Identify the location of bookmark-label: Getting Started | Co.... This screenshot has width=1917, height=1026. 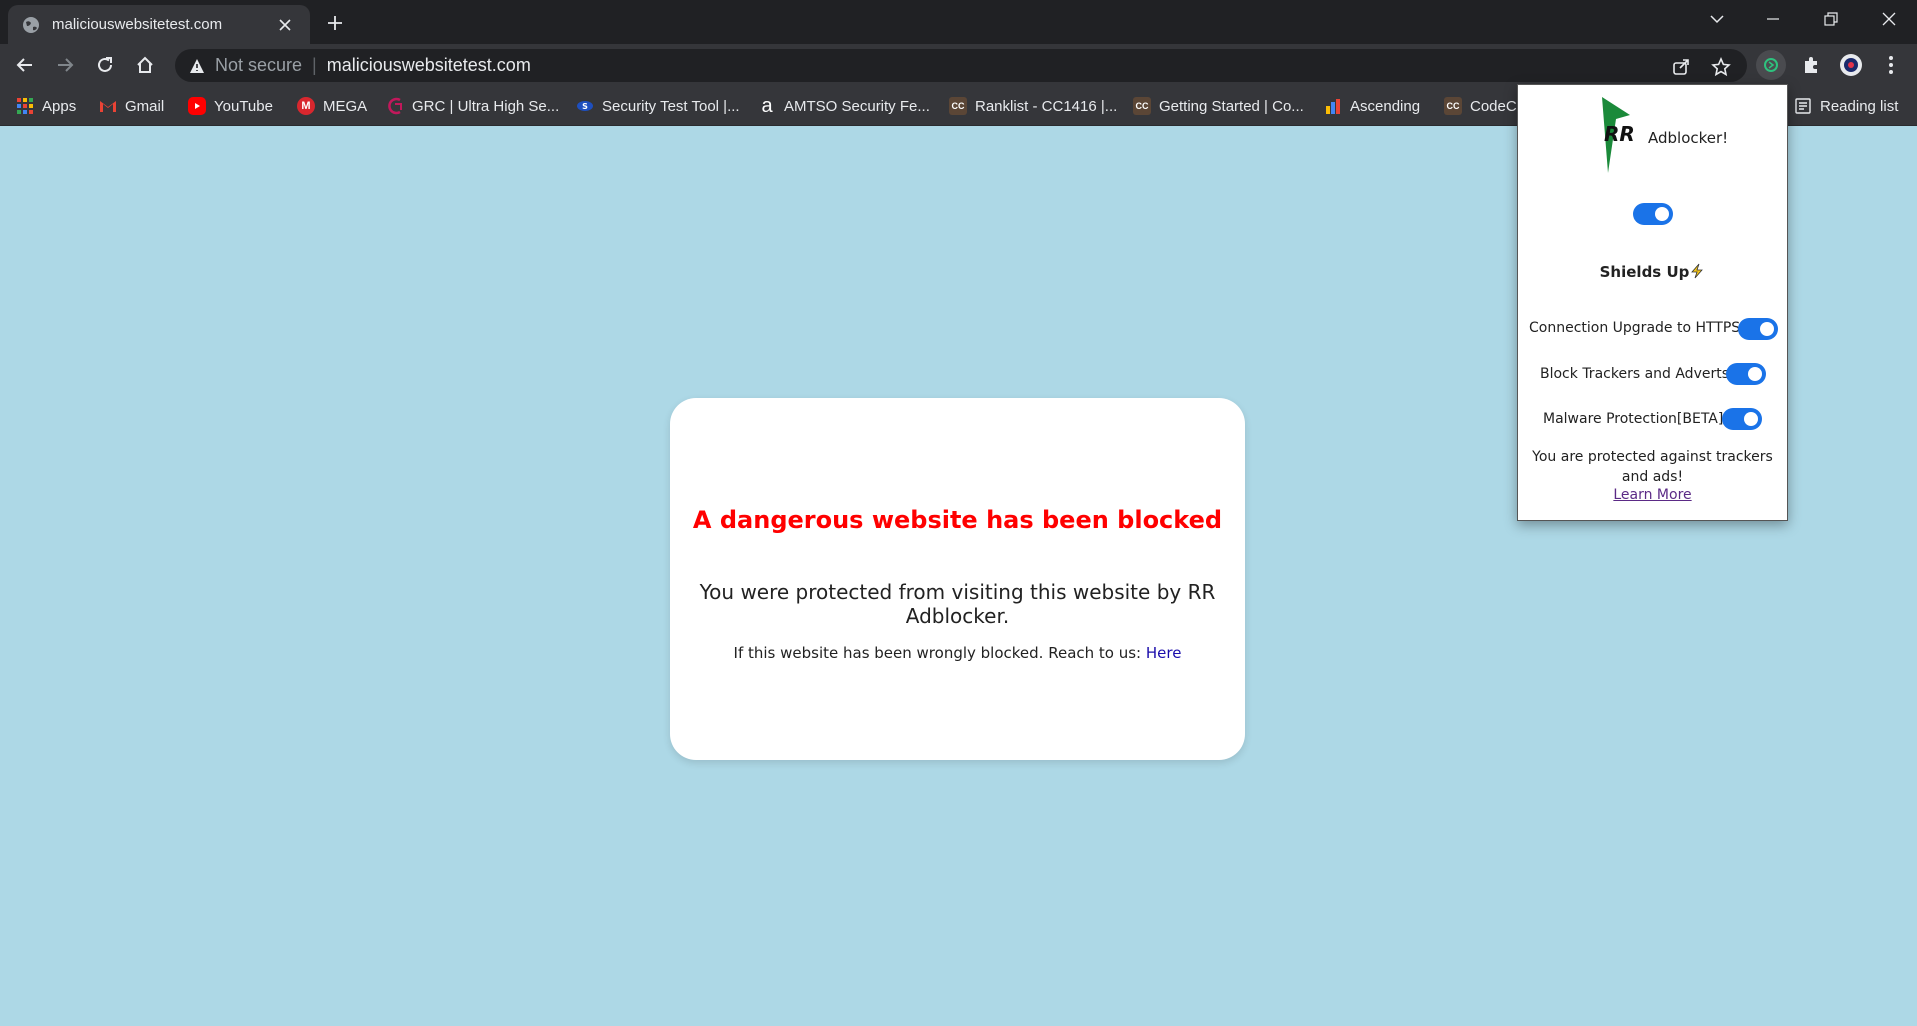
(1231, 106).